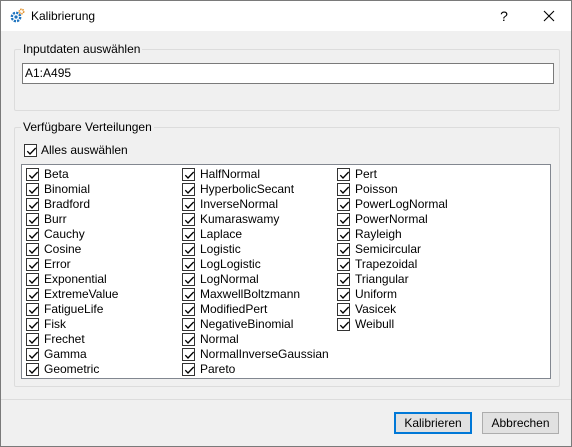 This screenshot has height=447, width=572. Describe the element at coordinates (230, 174) in the screenshot. I see `distribution-label: HalfNormal` at that location.